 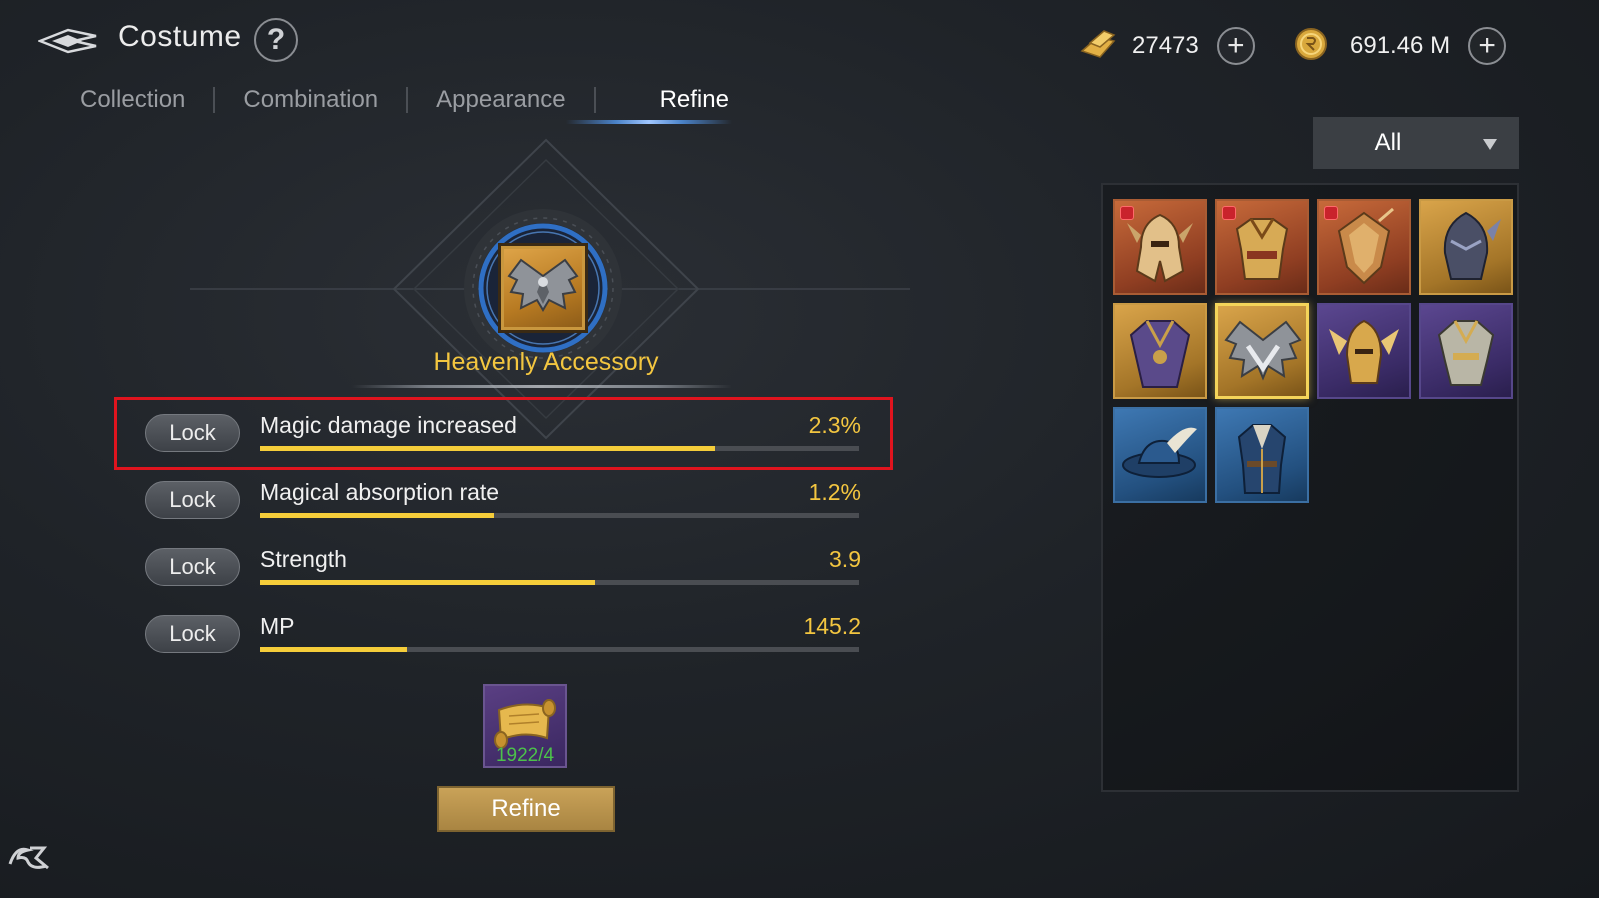 What do you see at coordinates (525, 755) in the screenshot?
I see `material-count: 1922/4` at bounding box center [525, 755].